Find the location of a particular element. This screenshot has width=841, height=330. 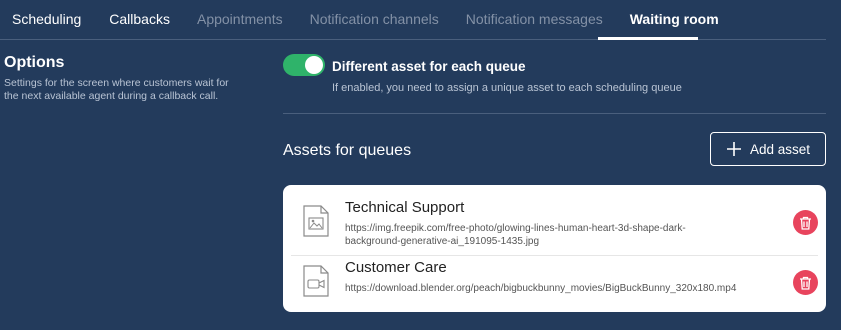

divider is located at coordinates (554, 113).